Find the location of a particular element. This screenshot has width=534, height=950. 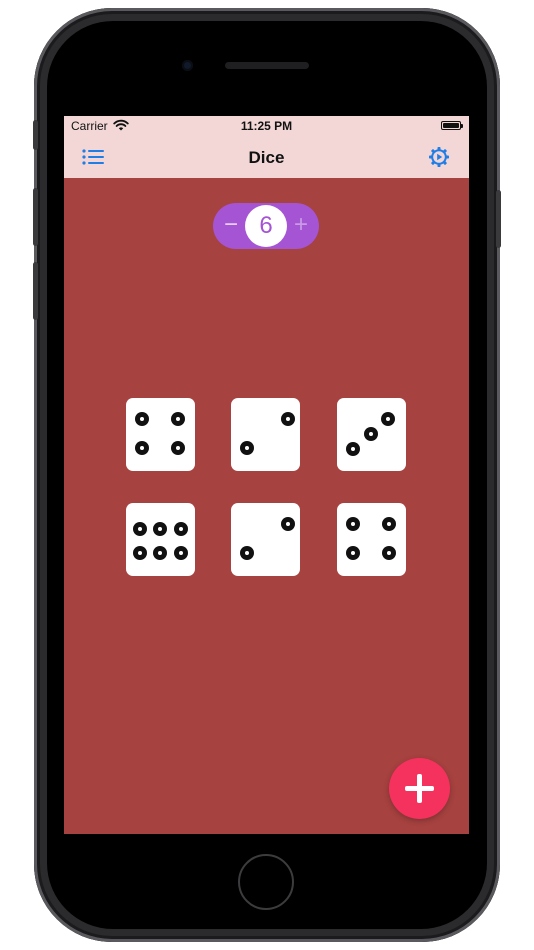

power-button is located at coordinates (498, 219).